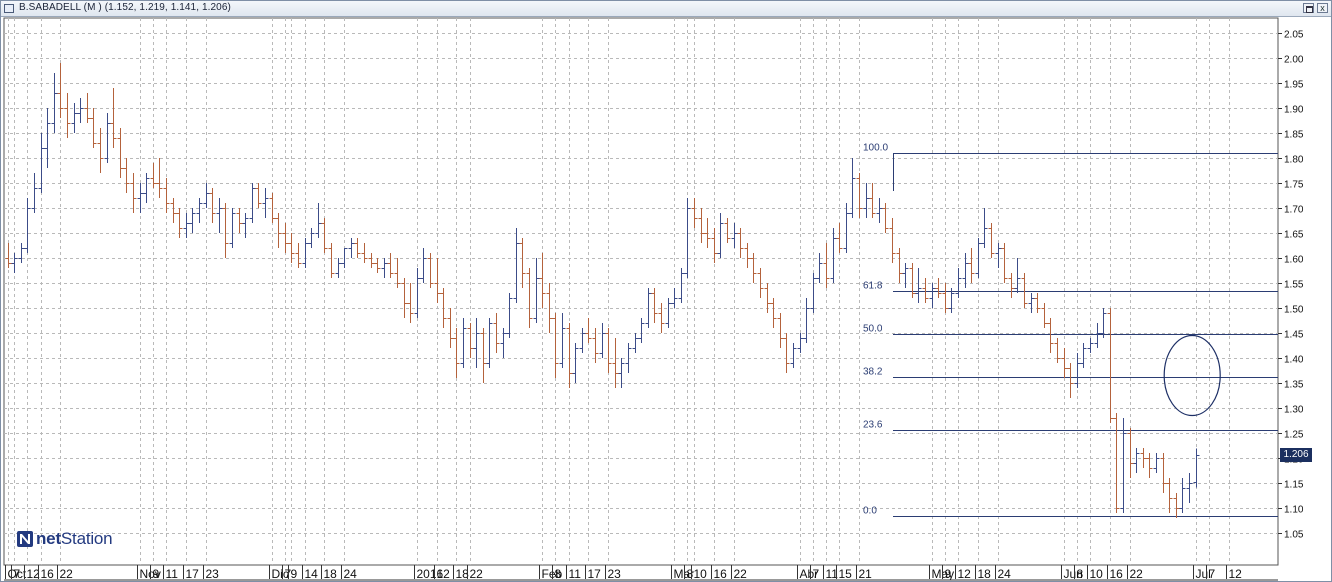  Describe the element at coordinates (1294, 35) in the screenshot. I see `y-tick-label: 2.05` at that location.